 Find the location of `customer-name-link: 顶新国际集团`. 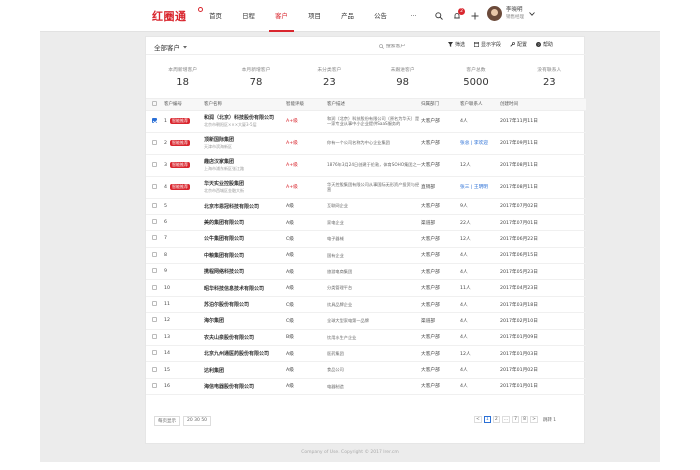

customer-name-link: 顶新国际集团 is located at coordinates (245, 139).